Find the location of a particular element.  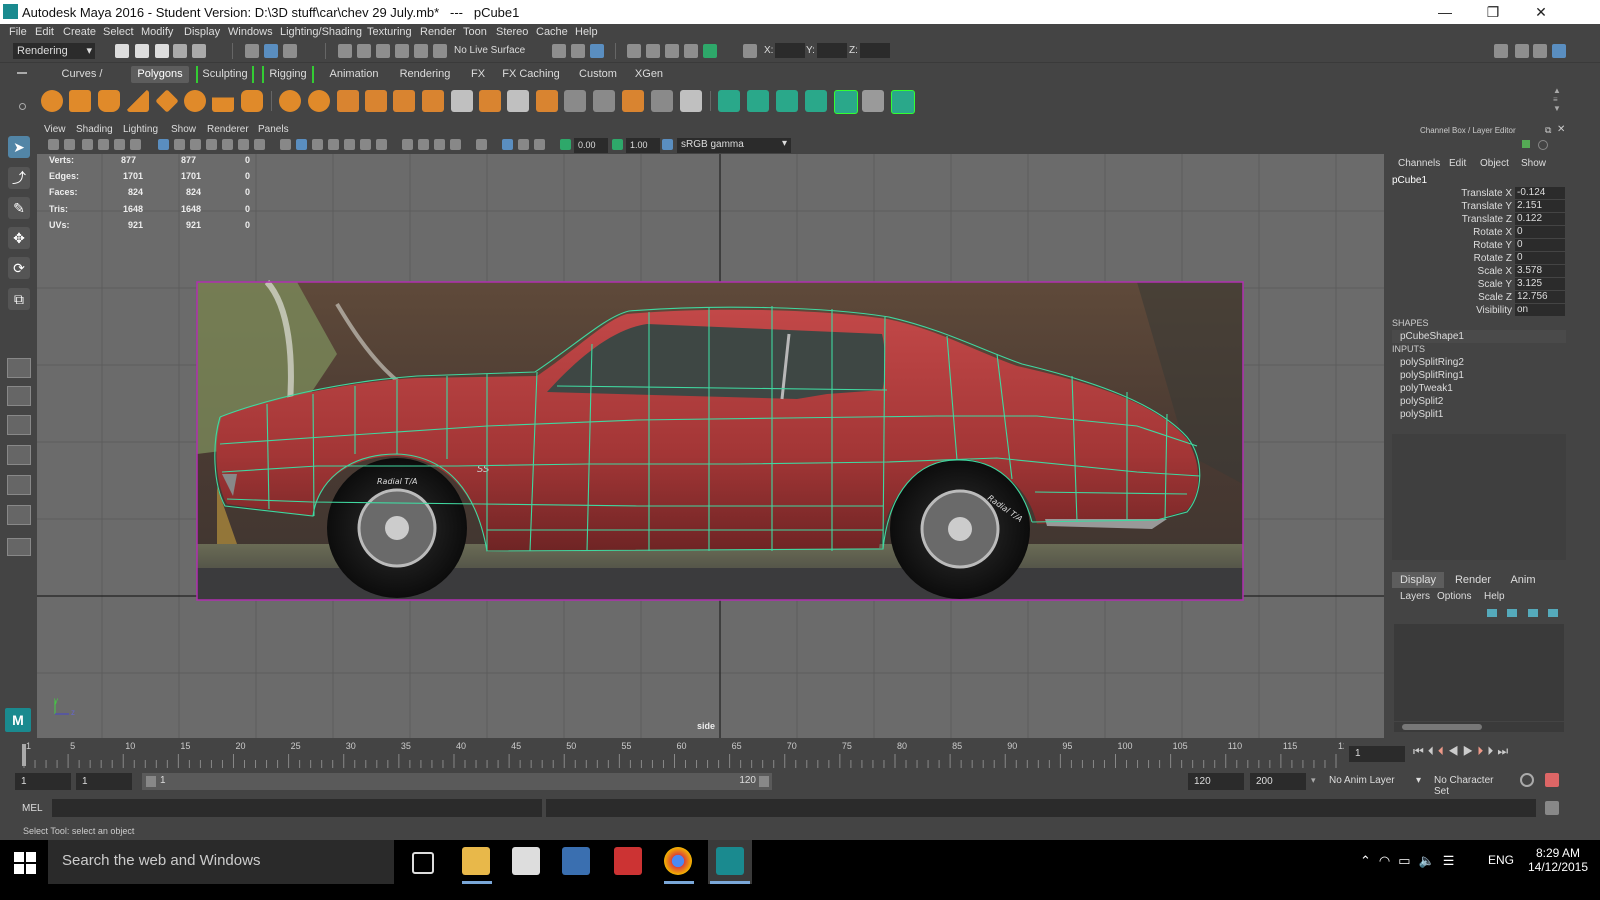

object-name: pCube1 is located at coordinates (1409, 180).